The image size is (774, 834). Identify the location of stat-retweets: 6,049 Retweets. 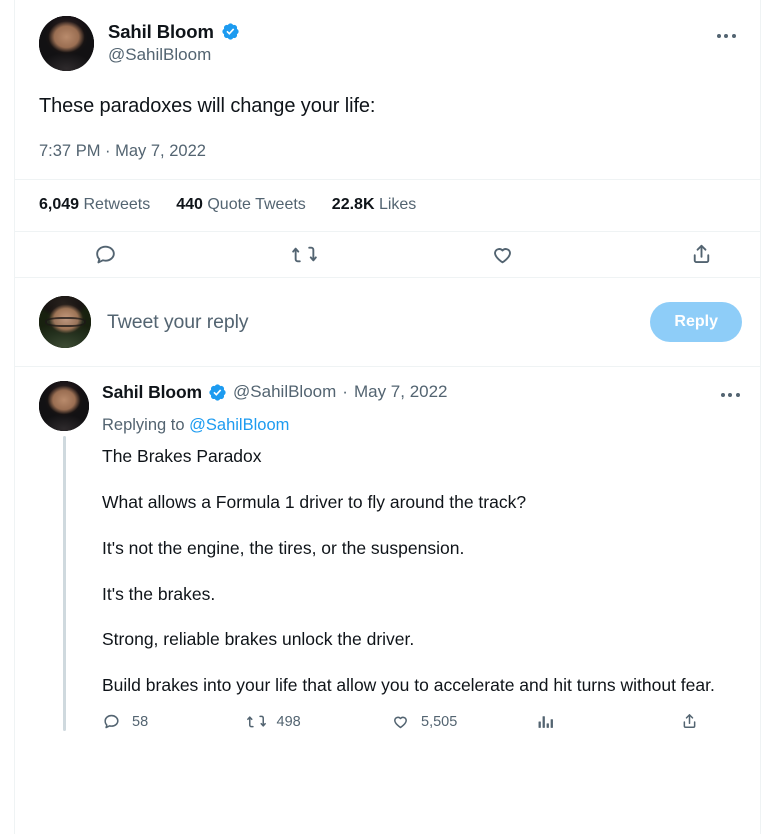
(94, 205).